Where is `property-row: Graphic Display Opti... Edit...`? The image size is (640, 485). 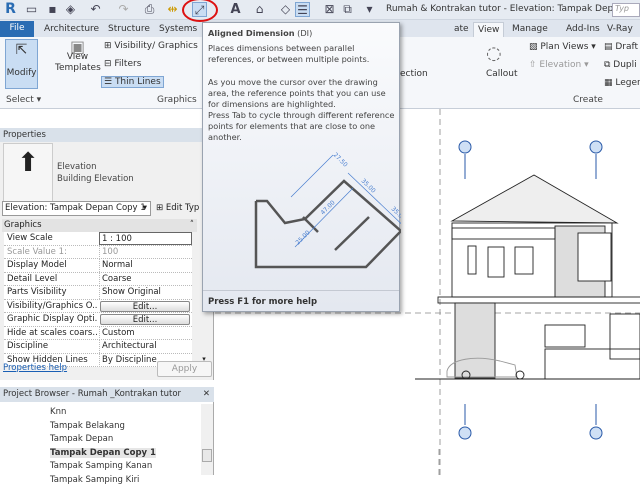 property-row: Graphic Display Opti... Edit... is located at coordinates (98, 320).